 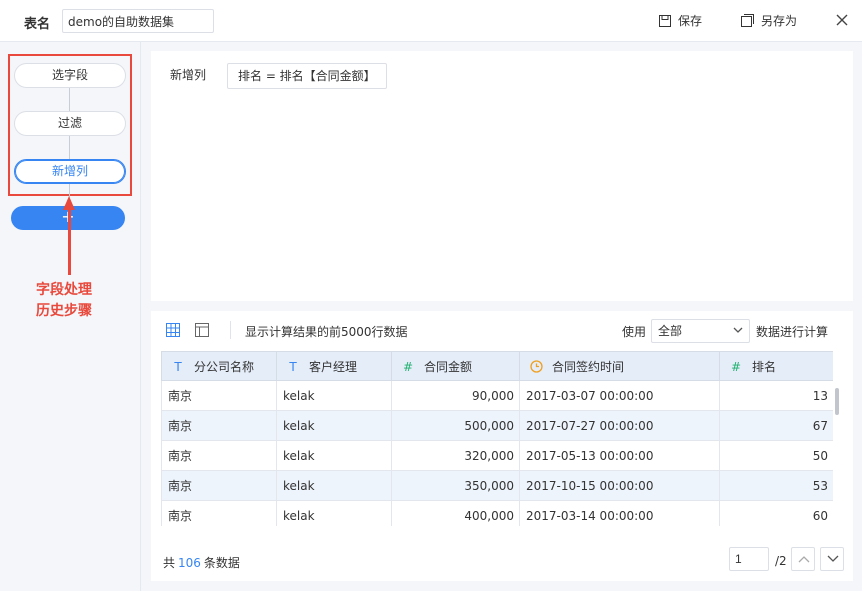 I want to click on table-cell: 2017-03-14 00:00:00, so click(x=619, y=513).